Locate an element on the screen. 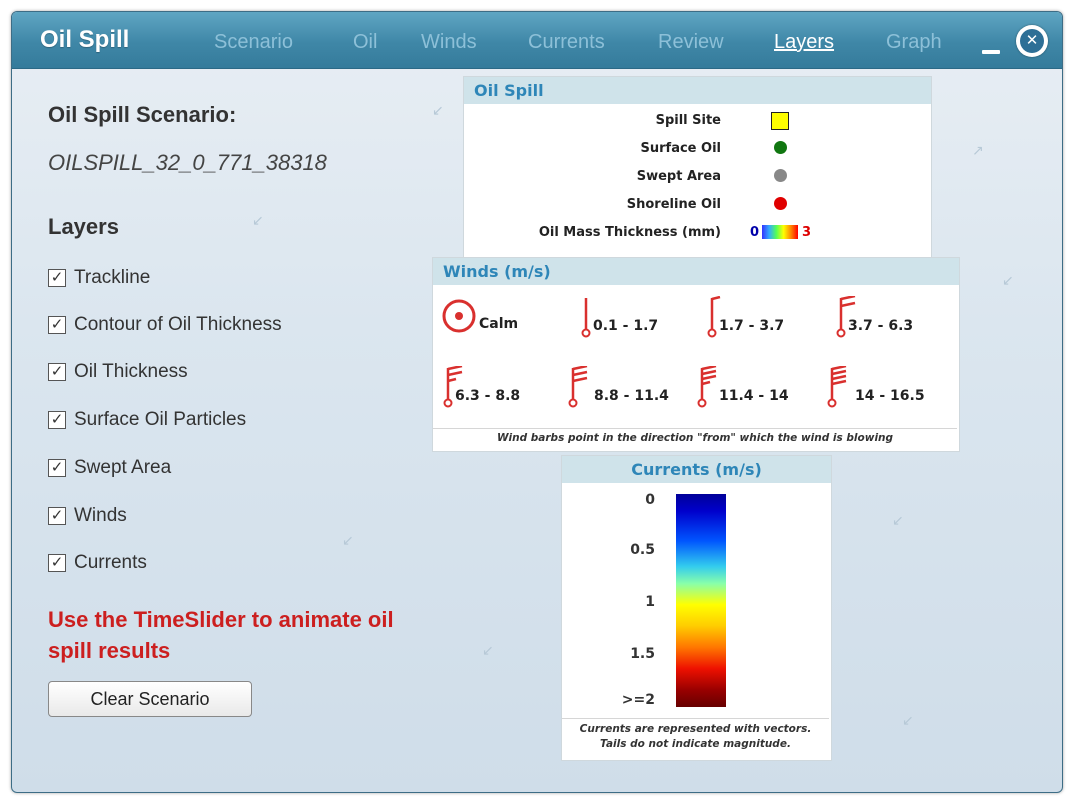  wind-barb-11-4: 11.4 - 14 is located at coordinates (752, 387).